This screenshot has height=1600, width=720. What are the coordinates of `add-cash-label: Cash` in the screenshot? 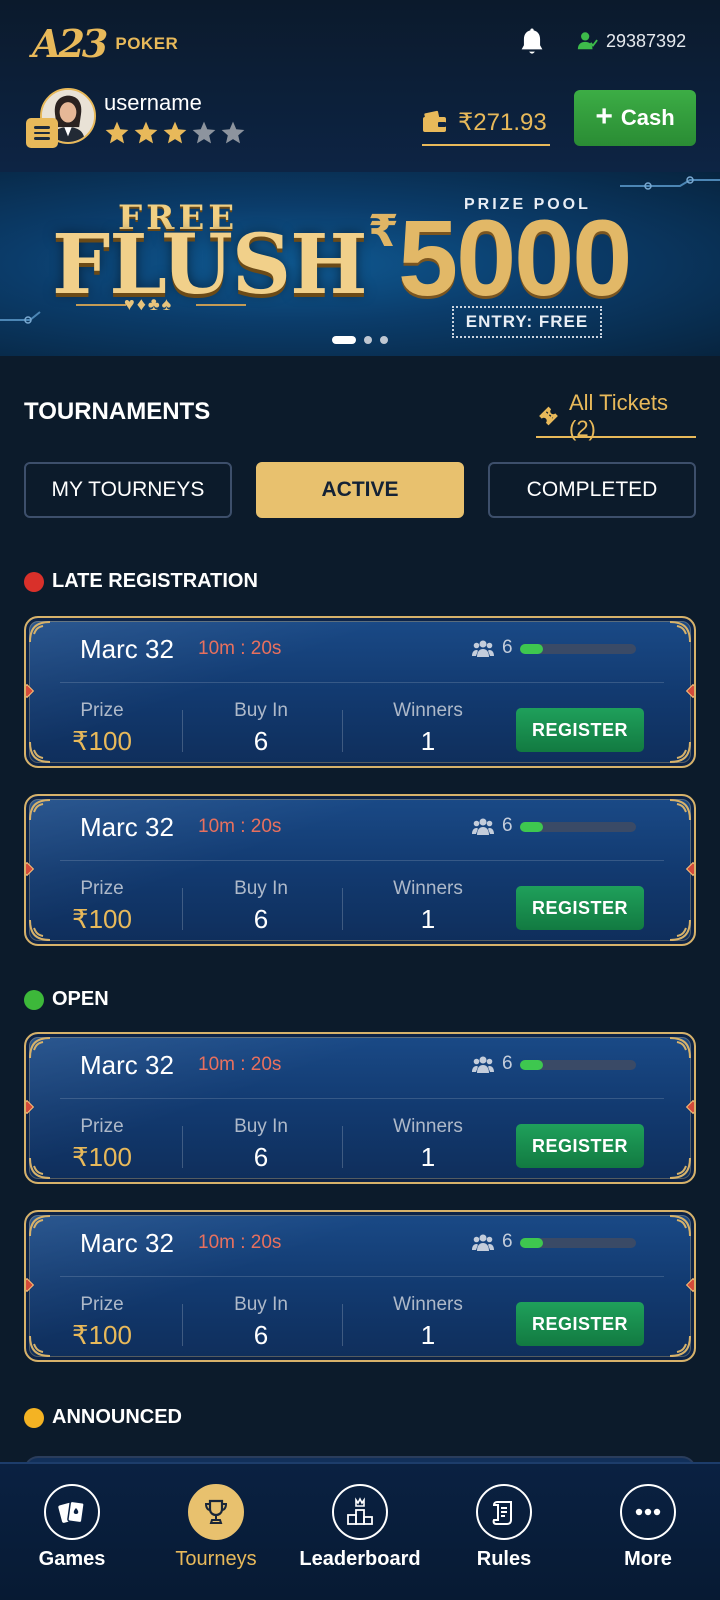 It's located at (647, 117).